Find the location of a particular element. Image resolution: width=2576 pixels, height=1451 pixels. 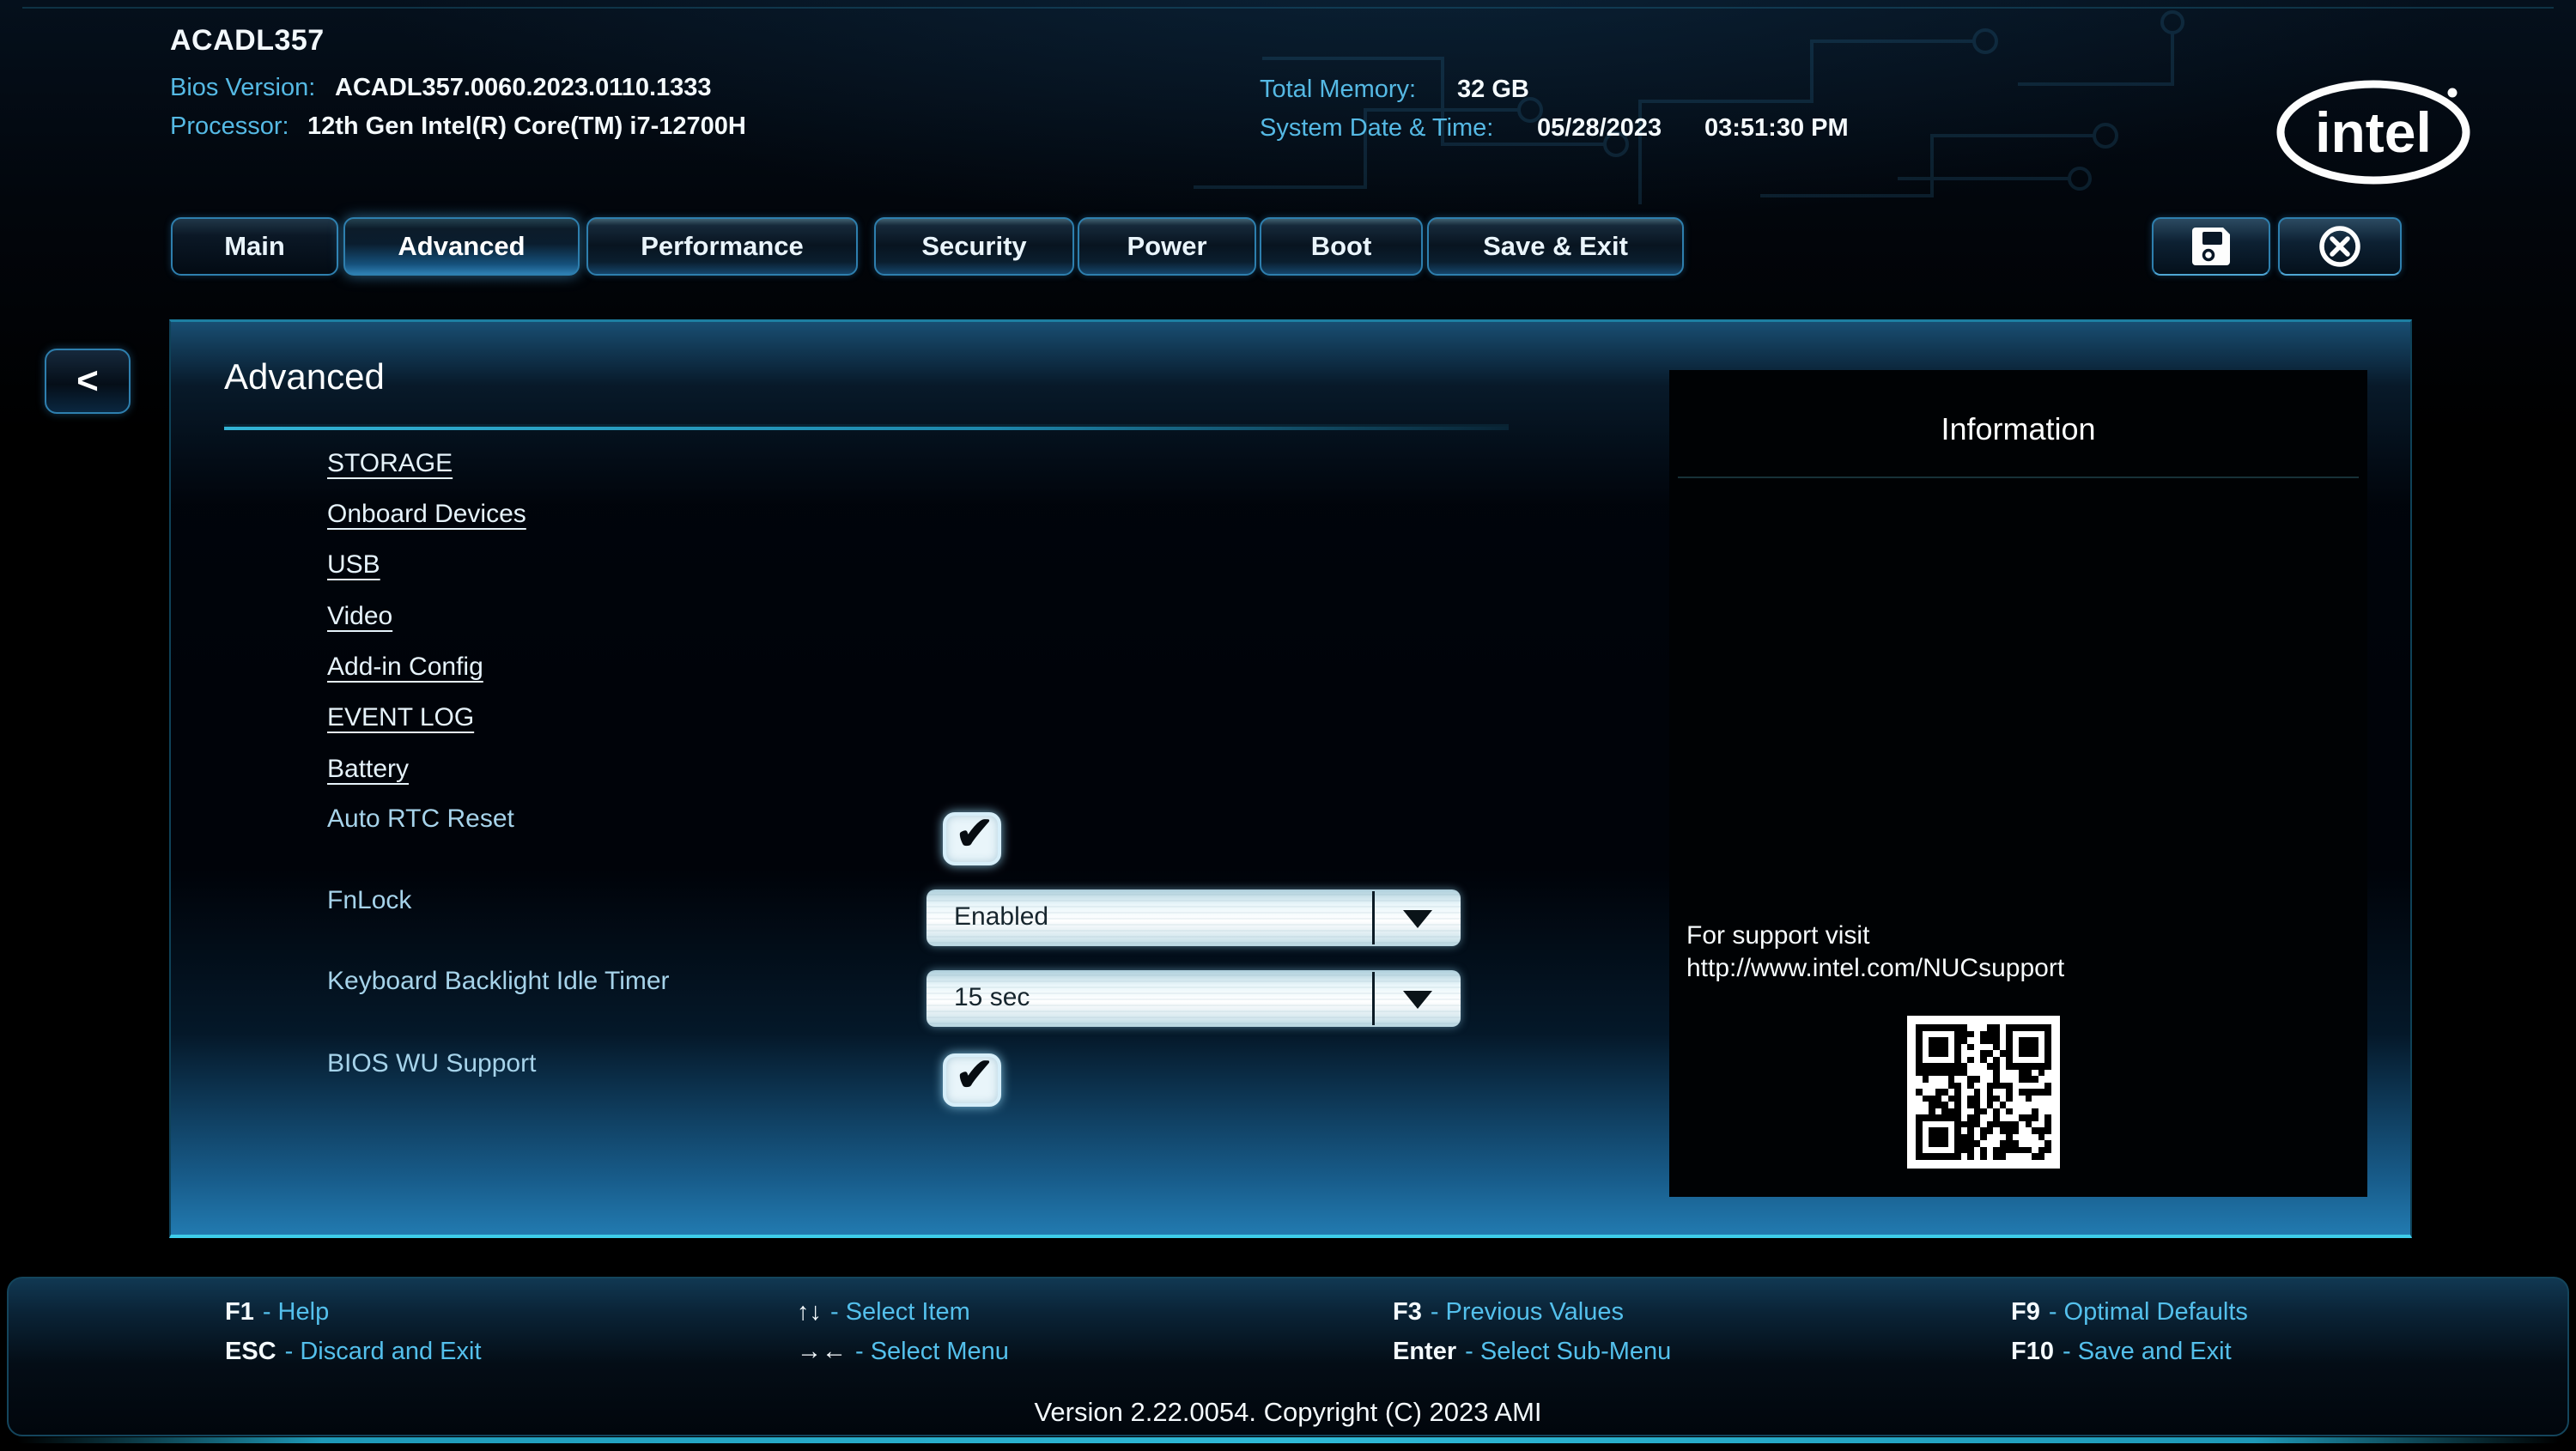

setting-label-keyboard-backlight-idle-timer: Keyboard Backlight Idle Timer is located at coordinates (499, 981).